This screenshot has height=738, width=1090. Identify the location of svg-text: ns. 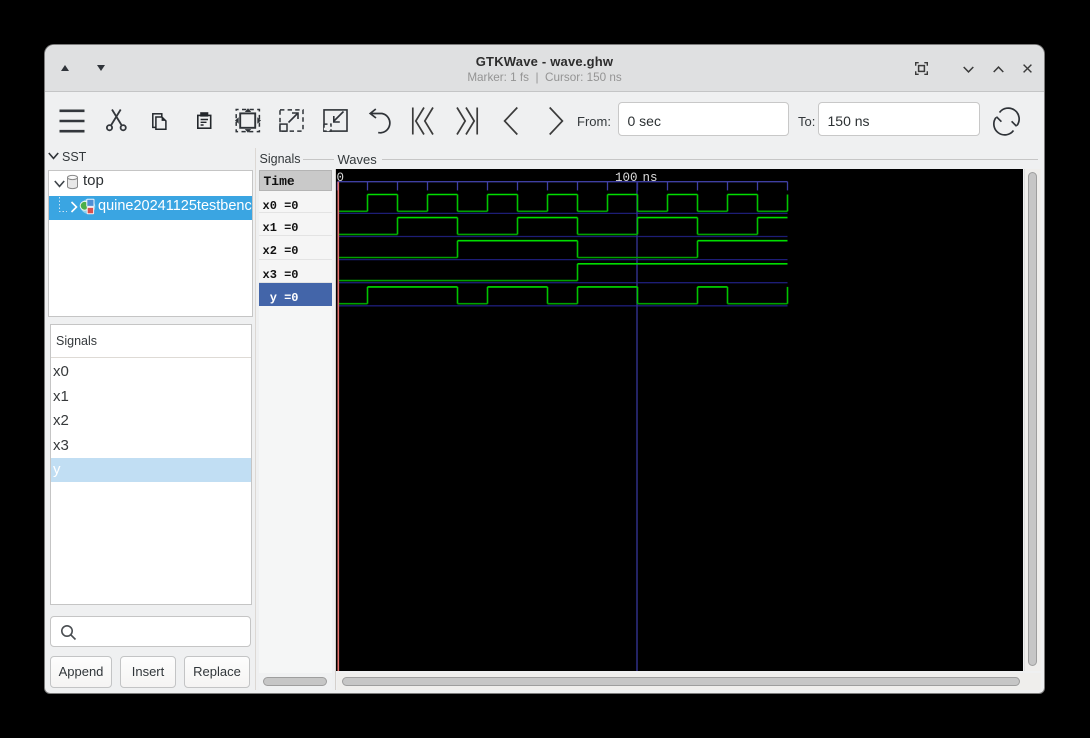
(650, 178).